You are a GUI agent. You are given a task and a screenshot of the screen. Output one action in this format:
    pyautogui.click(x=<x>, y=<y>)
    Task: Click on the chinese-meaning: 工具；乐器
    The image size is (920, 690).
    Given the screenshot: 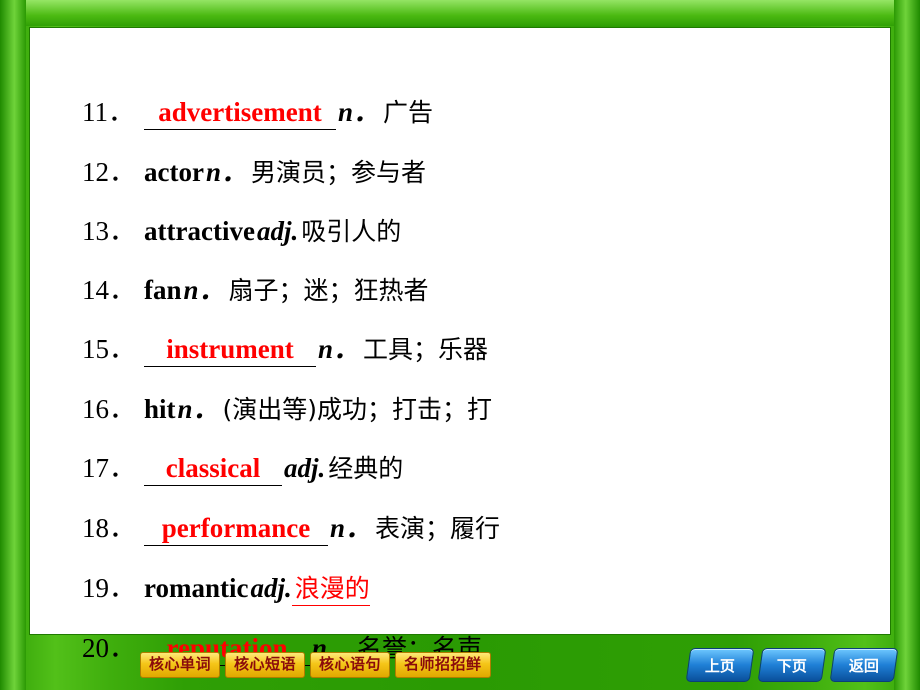 What is the action you would take?
    pyautogui.click(x=426, y=349)
    